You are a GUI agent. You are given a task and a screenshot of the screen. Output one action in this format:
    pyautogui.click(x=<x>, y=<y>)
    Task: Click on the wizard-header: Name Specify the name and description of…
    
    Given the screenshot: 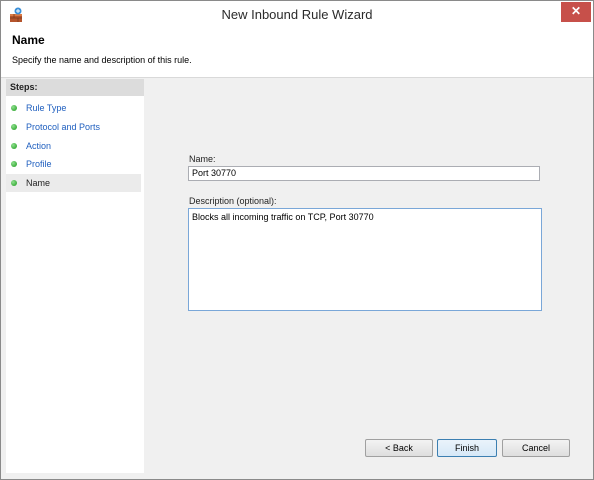 What is the action you would take?
    pyautogui.click(x=297, y=53)
    